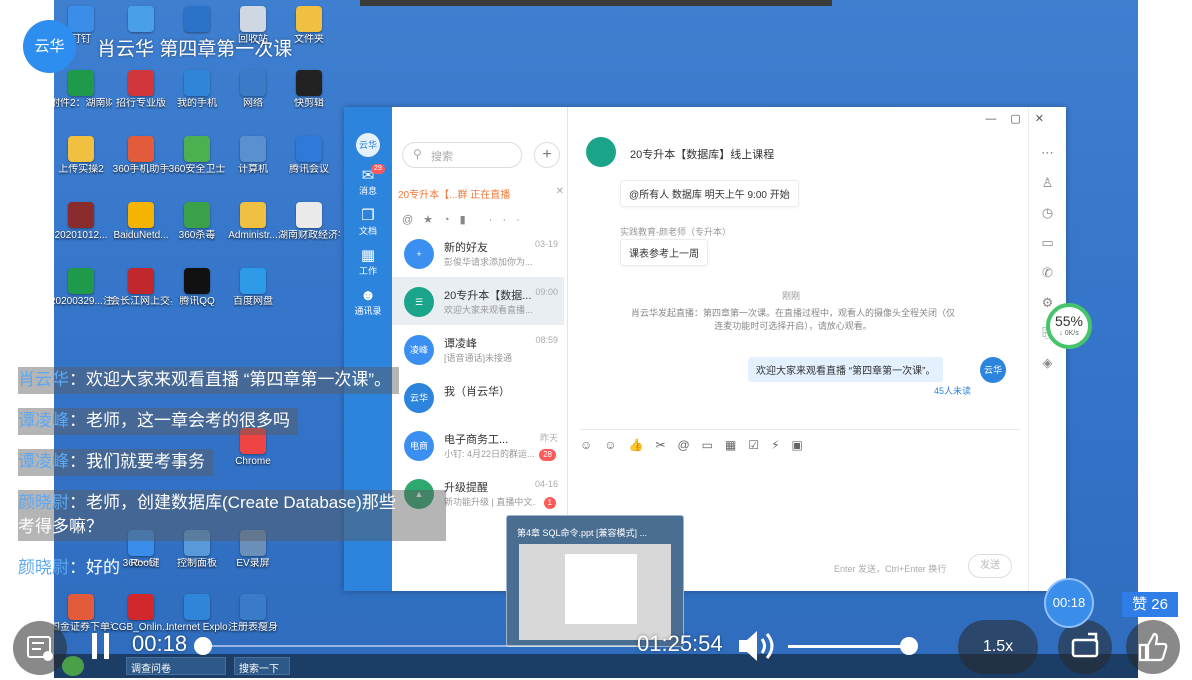  Describe the element at coordinates (596, 3) in the screenshot. I see `window-edge` at that location.